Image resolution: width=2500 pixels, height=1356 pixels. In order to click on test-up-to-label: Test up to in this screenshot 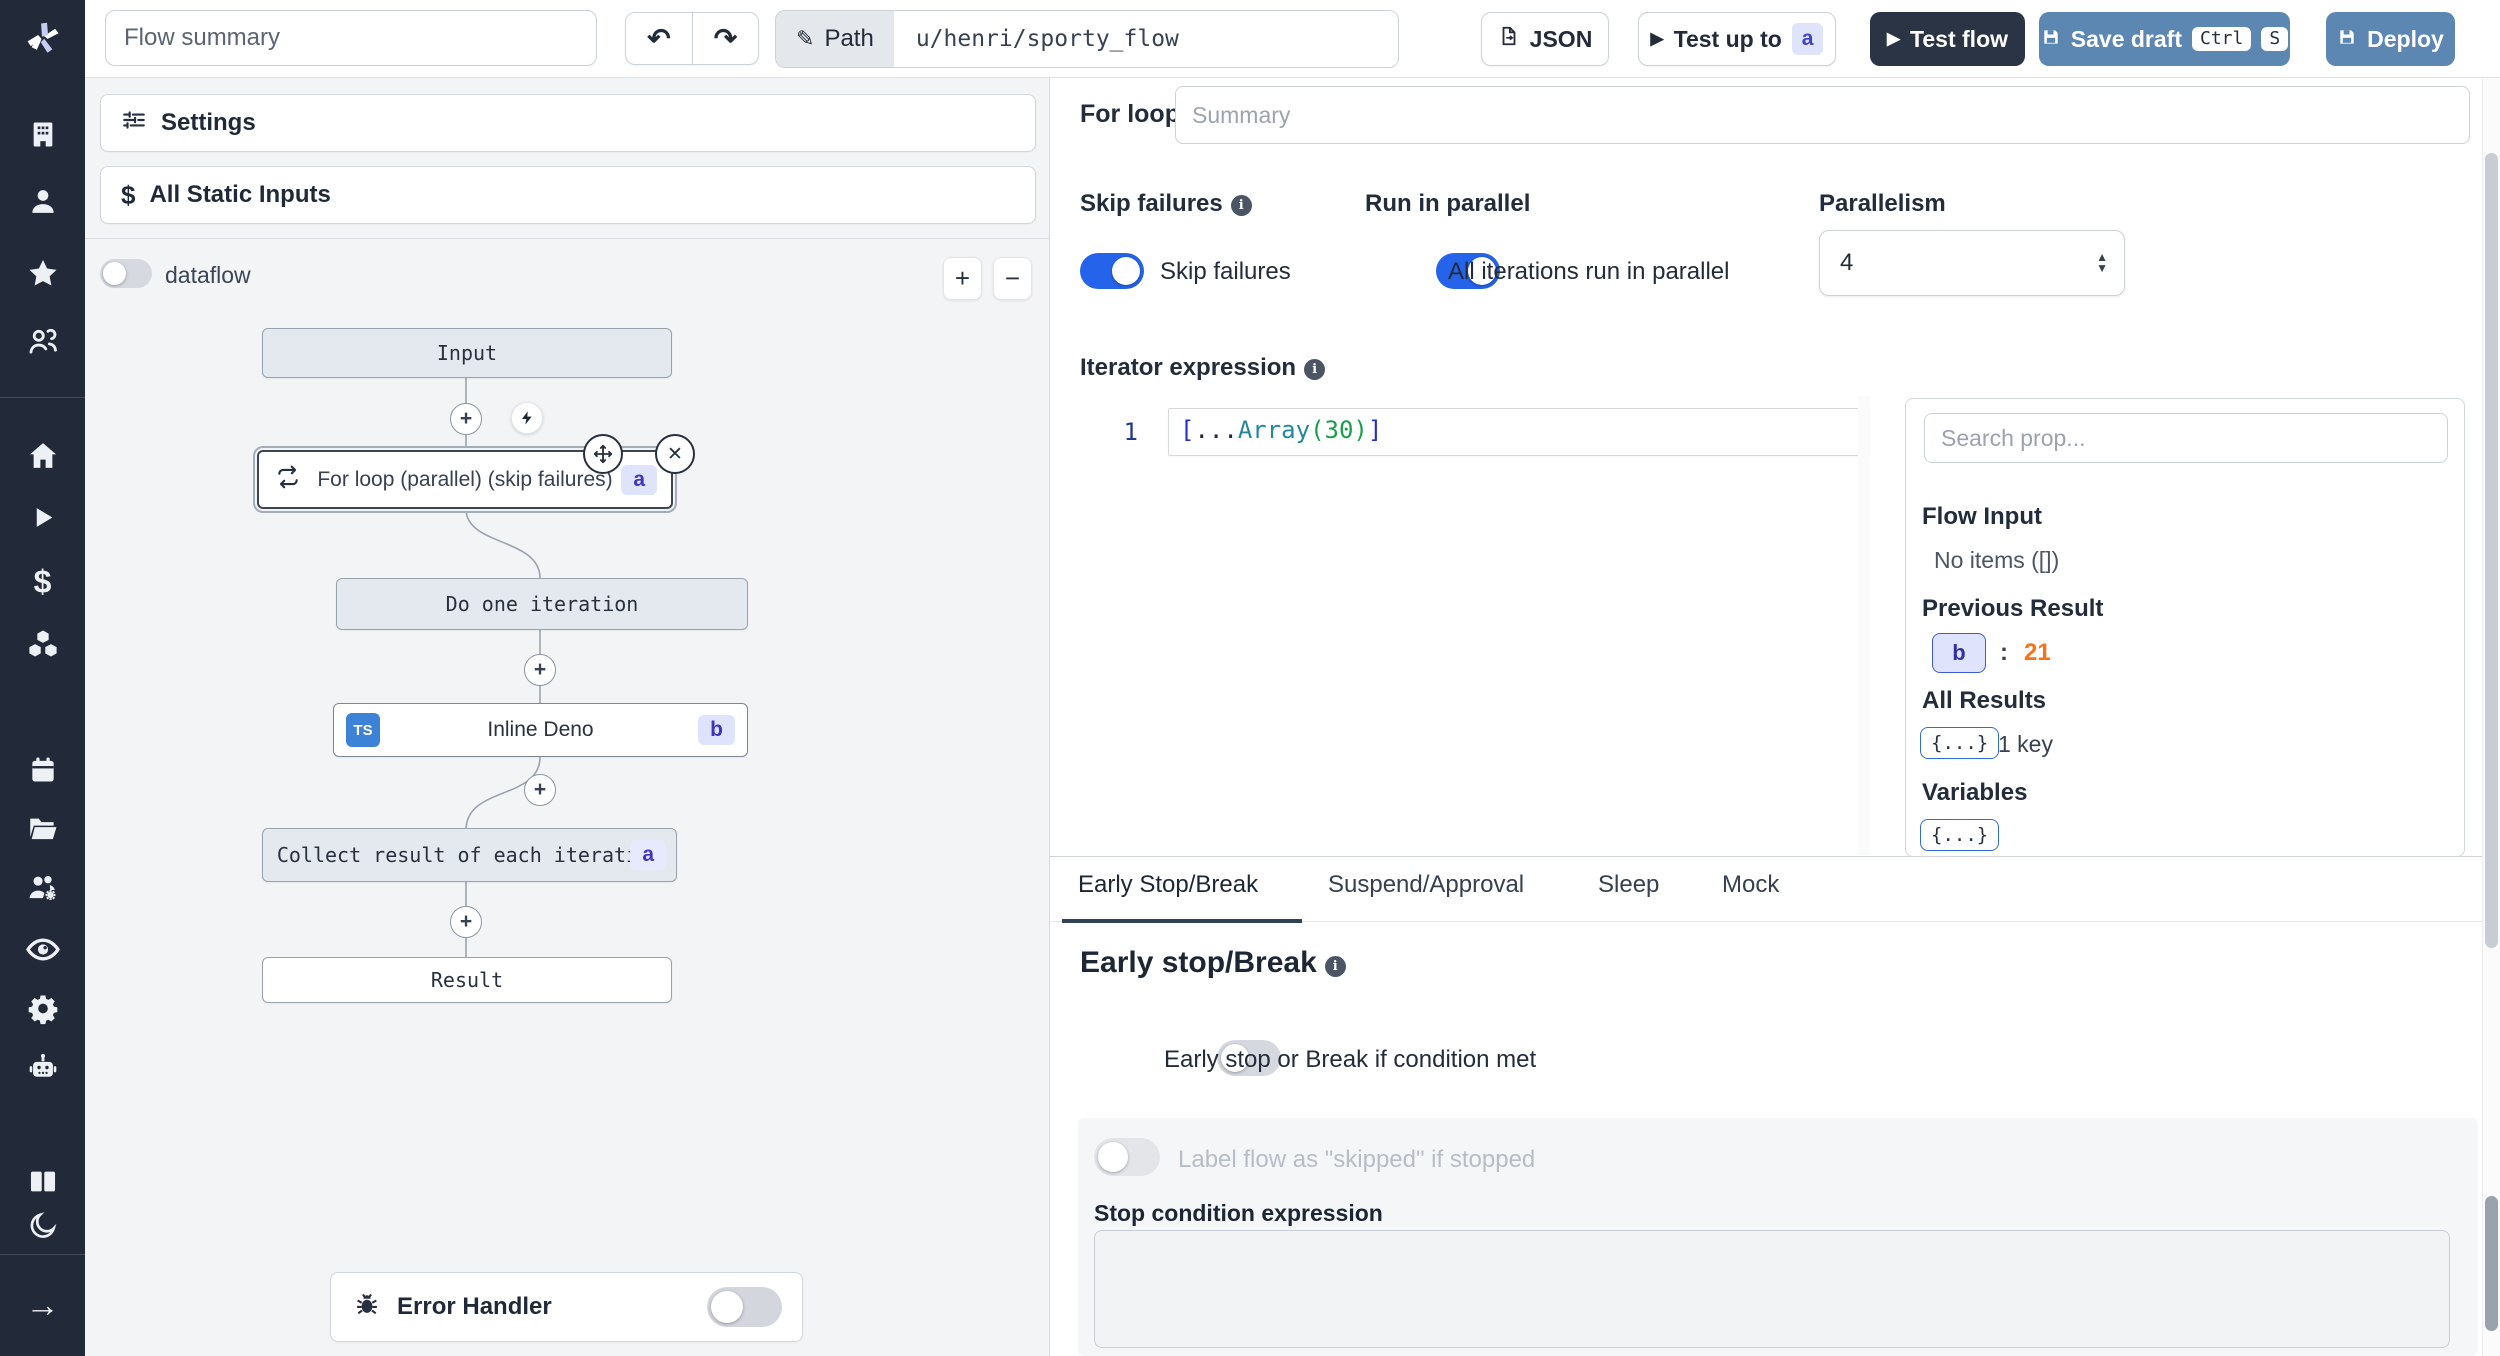, I will do `click(1727, 38)`.